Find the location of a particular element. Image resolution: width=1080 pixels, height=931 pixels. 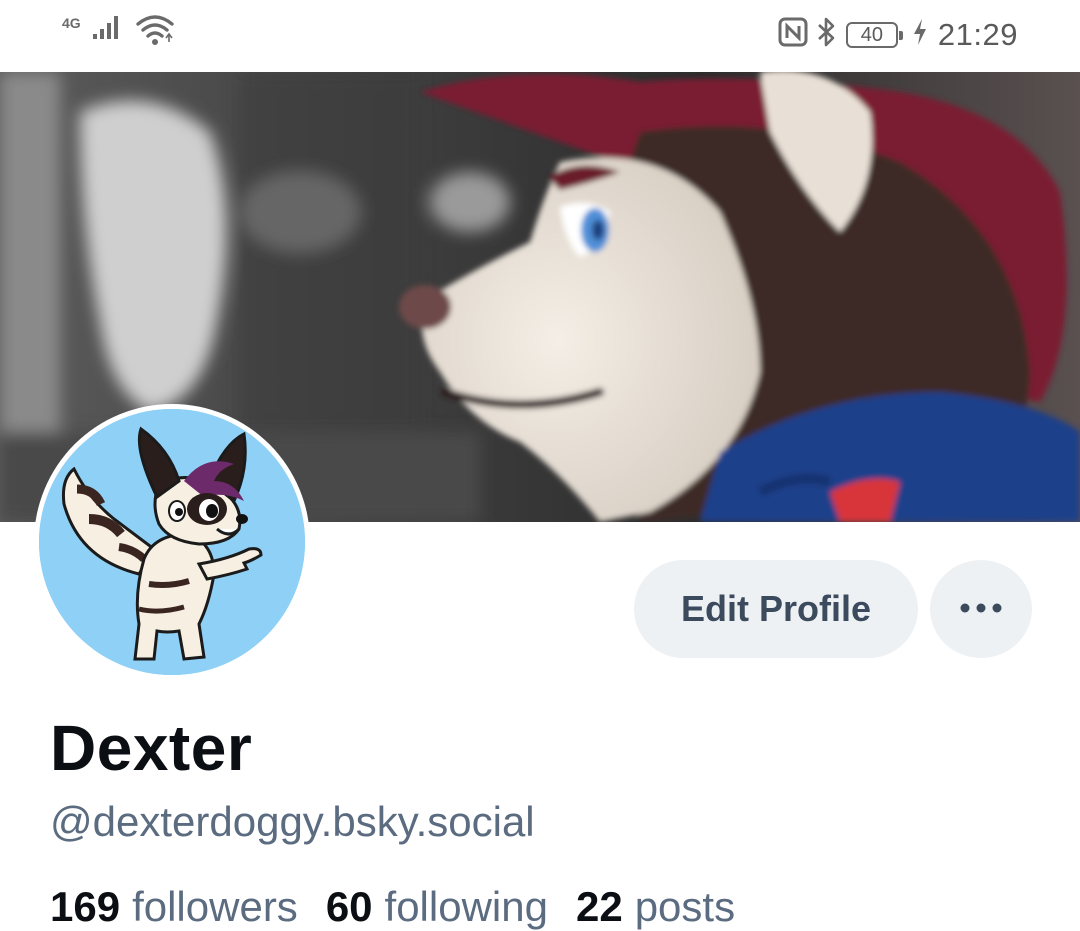

status-right: 40 21:29 is located at coordinates (898, 34).